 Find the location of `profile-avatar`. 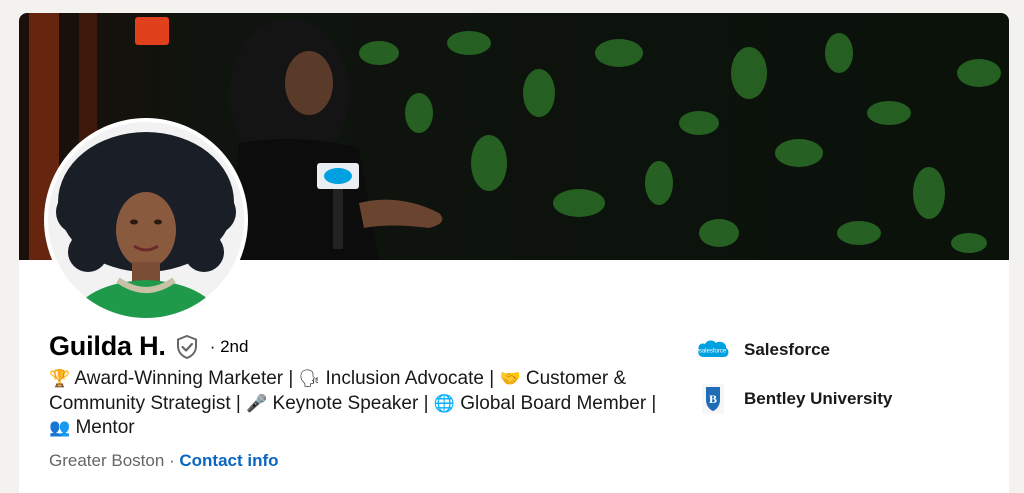

profile-avatar is located at coordinates (146, 220).